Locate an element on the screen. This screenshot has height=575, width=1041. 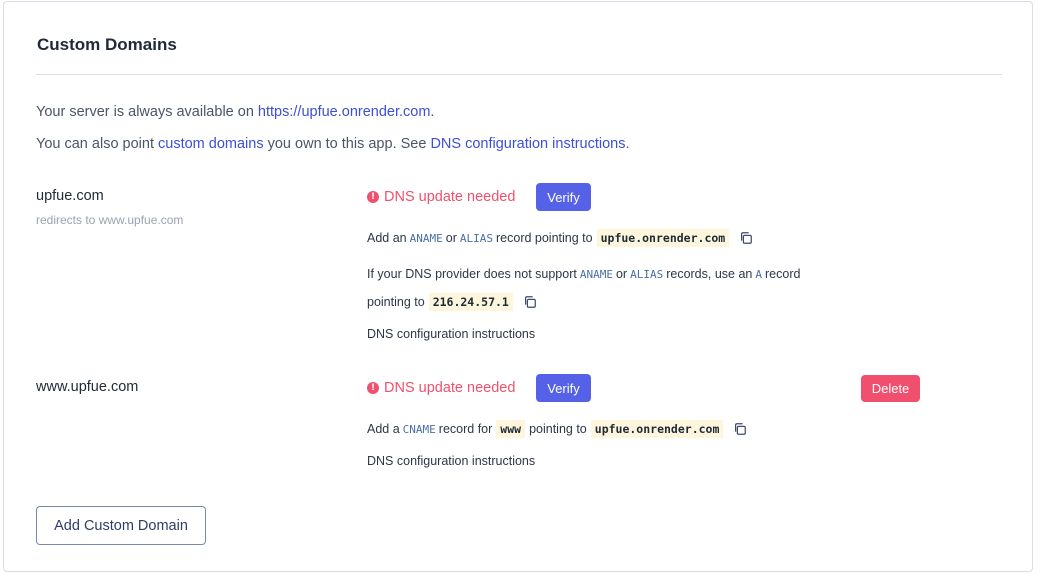
intro-line1-suffix: . is located at coordinates (432, 112).